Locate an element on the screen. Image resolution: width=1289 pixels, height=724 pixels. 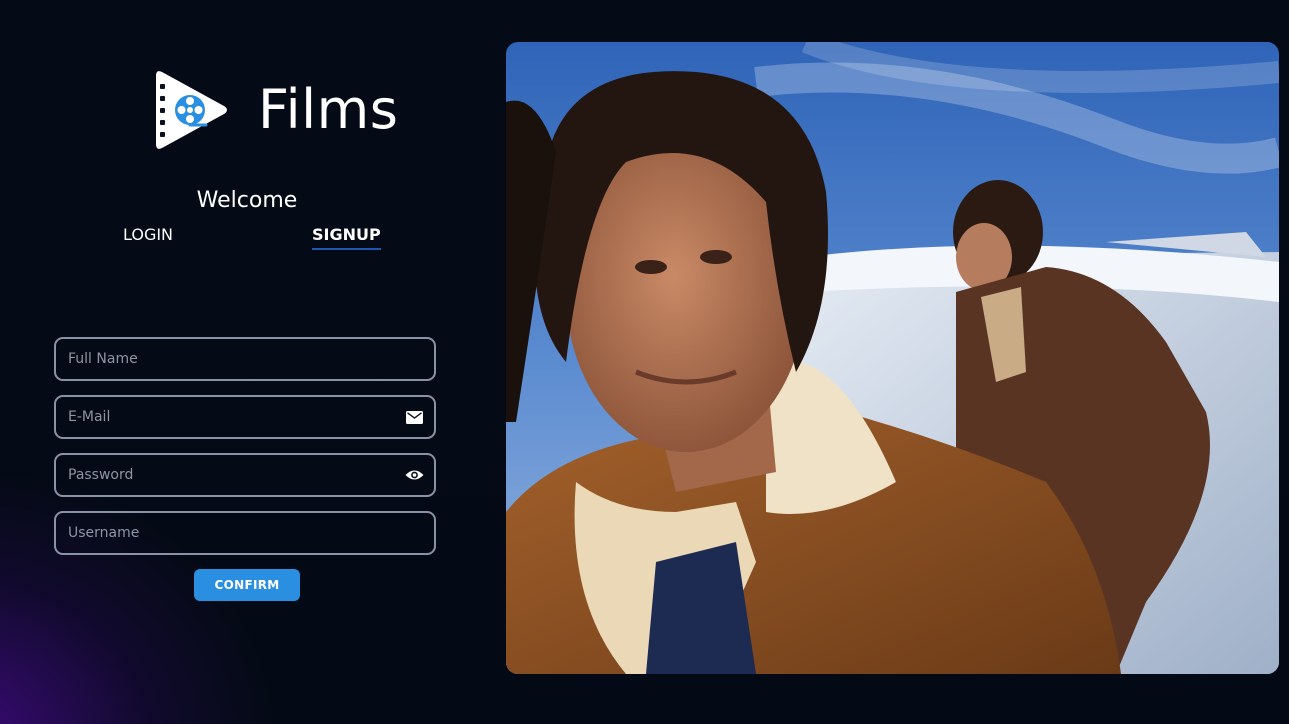
email-field is located at coordinates (245, 417).